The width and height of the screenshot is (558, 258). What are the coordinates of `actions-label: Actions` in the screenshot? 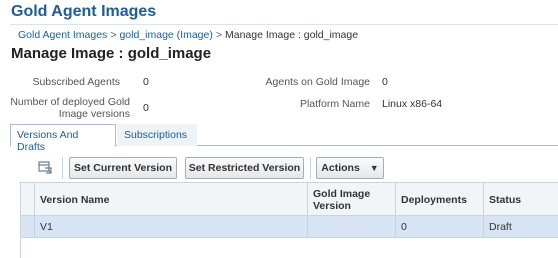 It's located at (340, 168).